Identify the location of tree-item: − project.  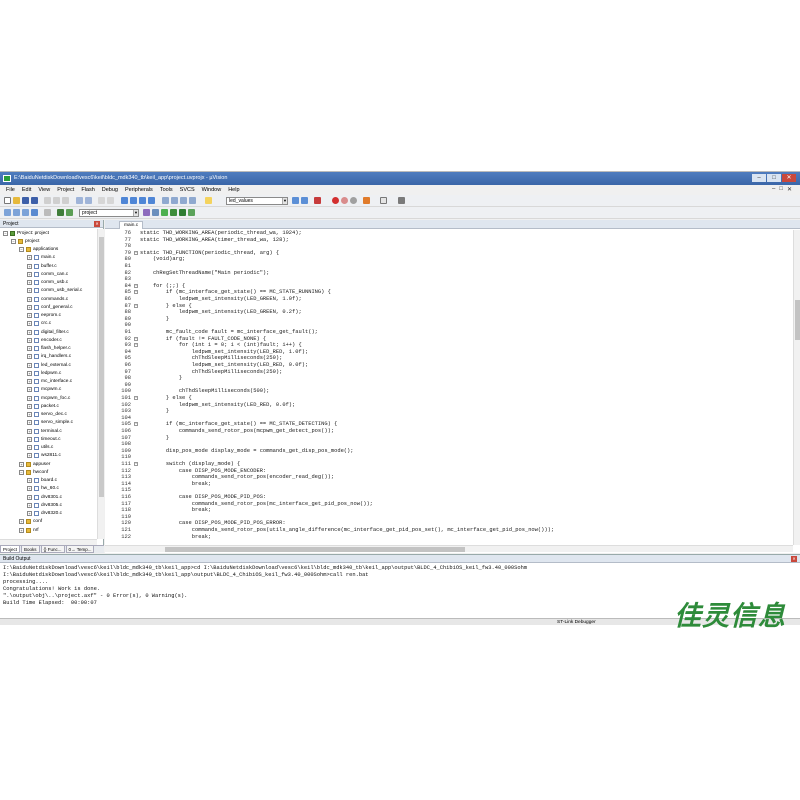
(25, 241).